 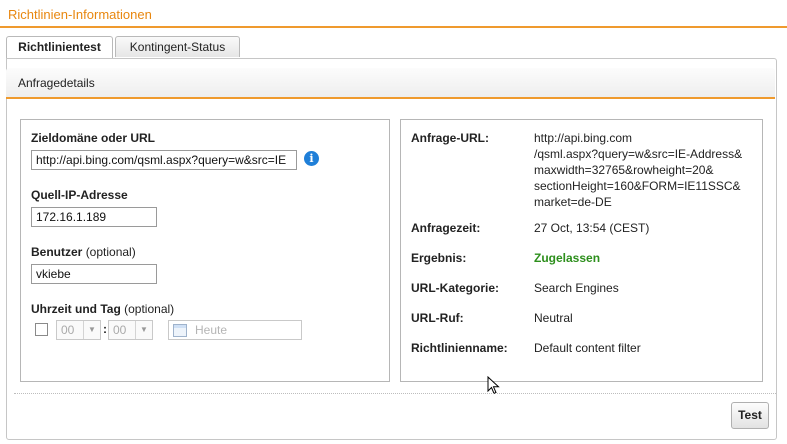 What do you see at coordinates (624, 170) in the screenshot?
I see `request-url-line: maxwidth=32765&rowheight=20&` at bounding box center [624, 170].